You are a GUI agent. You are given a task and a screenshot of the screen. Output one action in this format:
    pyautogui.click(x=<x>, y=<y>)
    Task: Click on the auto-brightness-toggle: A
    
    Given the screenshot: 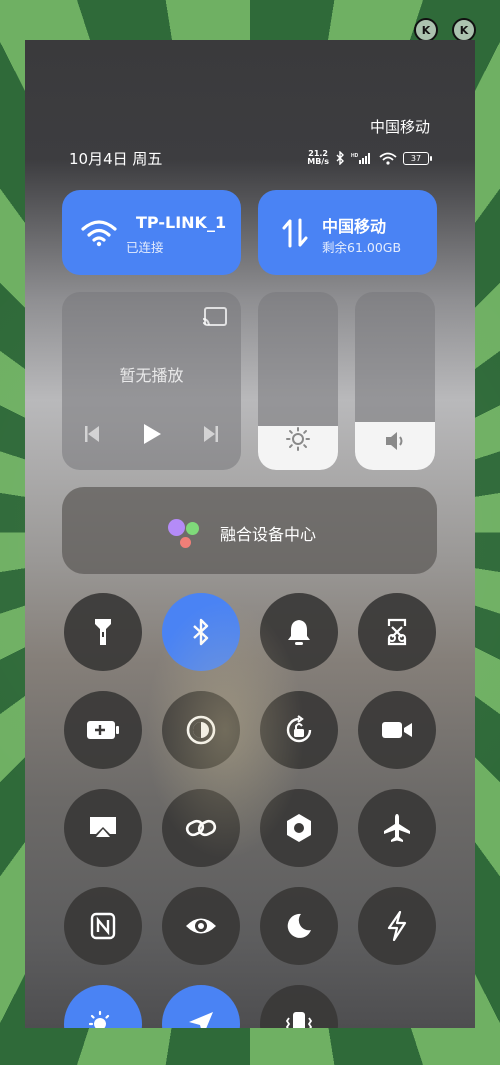 What is the action you would take?
    pyautogui.click(x=103, y=1006)
    